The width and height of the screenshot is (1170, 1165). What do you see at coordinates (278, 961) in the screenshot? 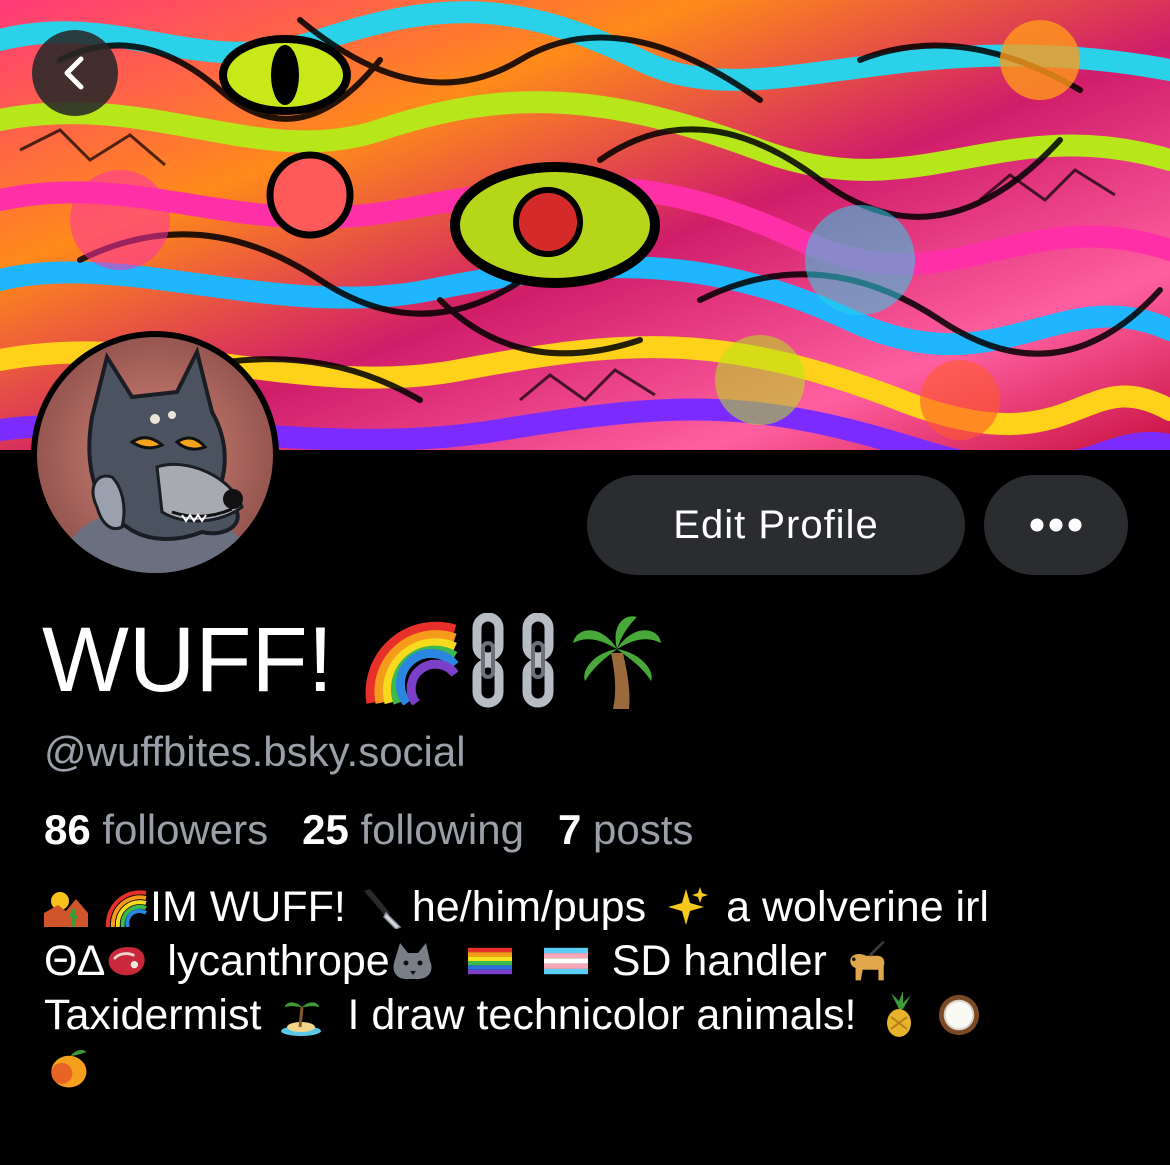
I see `bio-text-2b: lycanthrope` at bounding box center [278, 961].